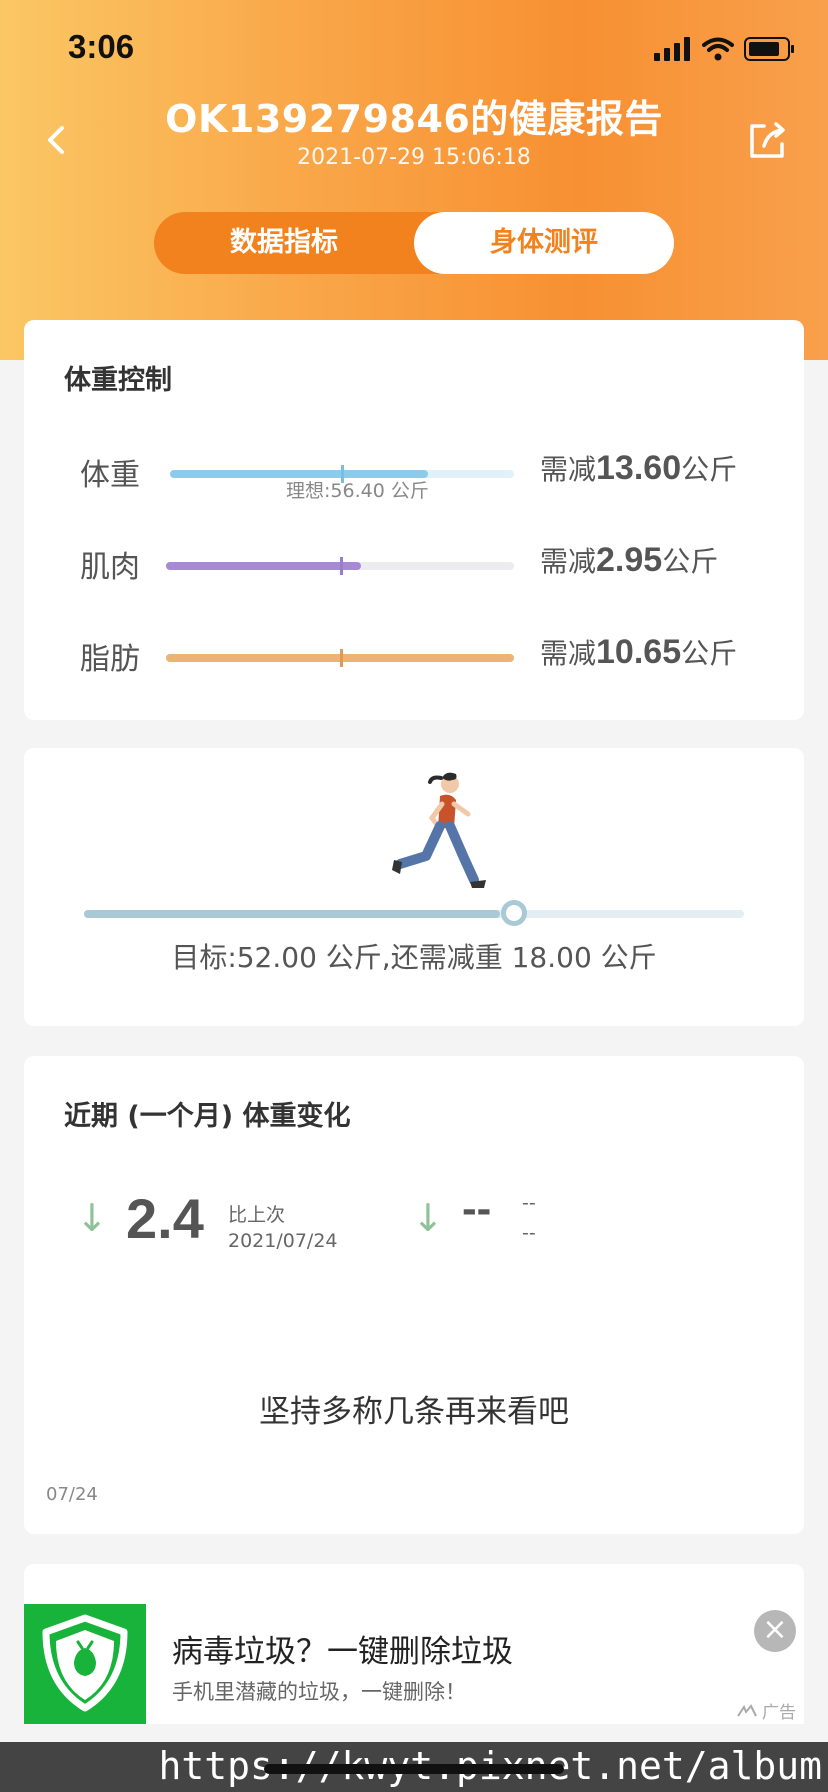 This screenshot has width=828, height=1792. I want to click on trend-axis-date: 07/24, so click(72, 1494).